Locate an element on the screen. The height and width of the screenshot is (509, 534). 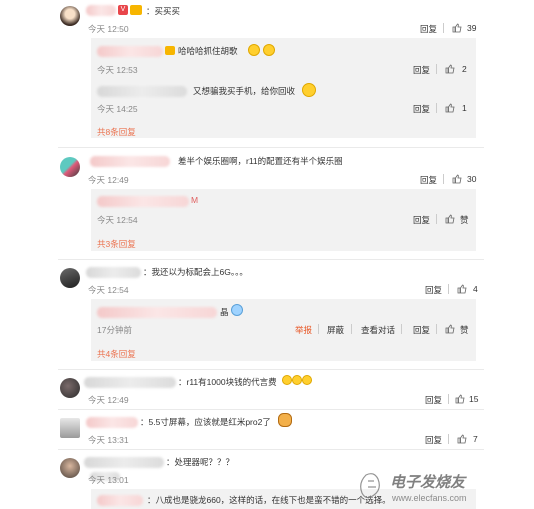
smile-emoji-icon is located at coordinates (309, 90).